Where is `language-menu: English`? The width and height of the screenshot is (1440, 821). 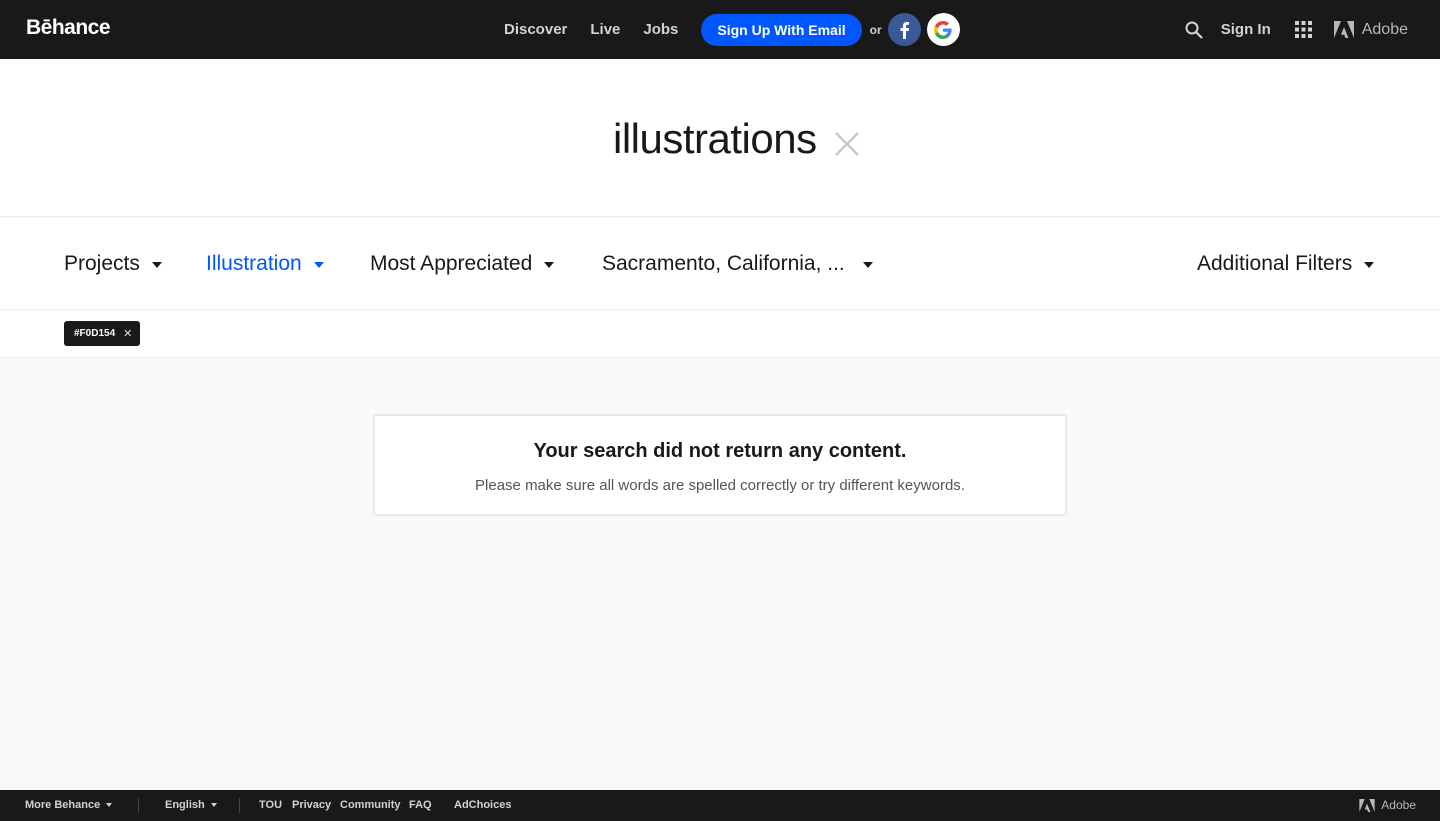
language-menu: English is located at coordinates (191, 805).